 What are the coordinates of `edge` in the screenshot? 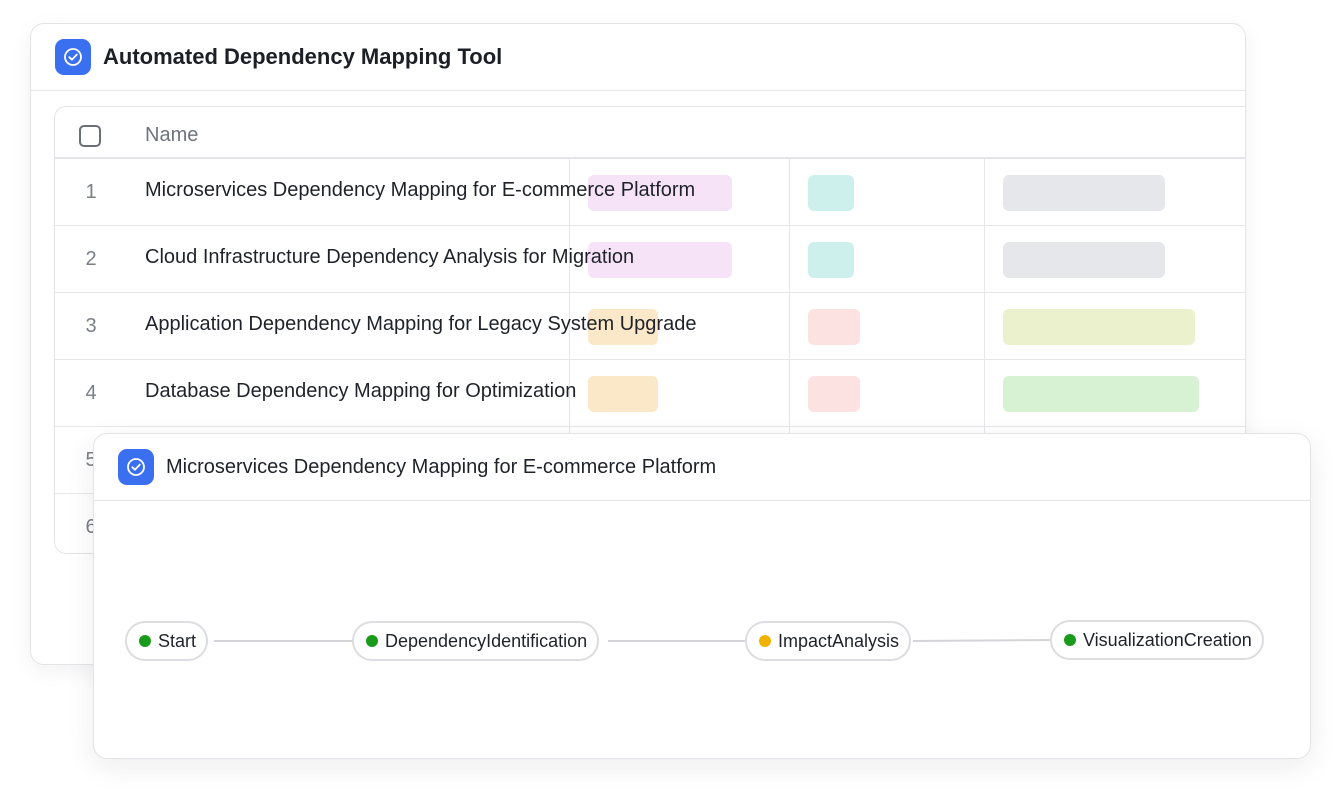 It's located at (982, 640).